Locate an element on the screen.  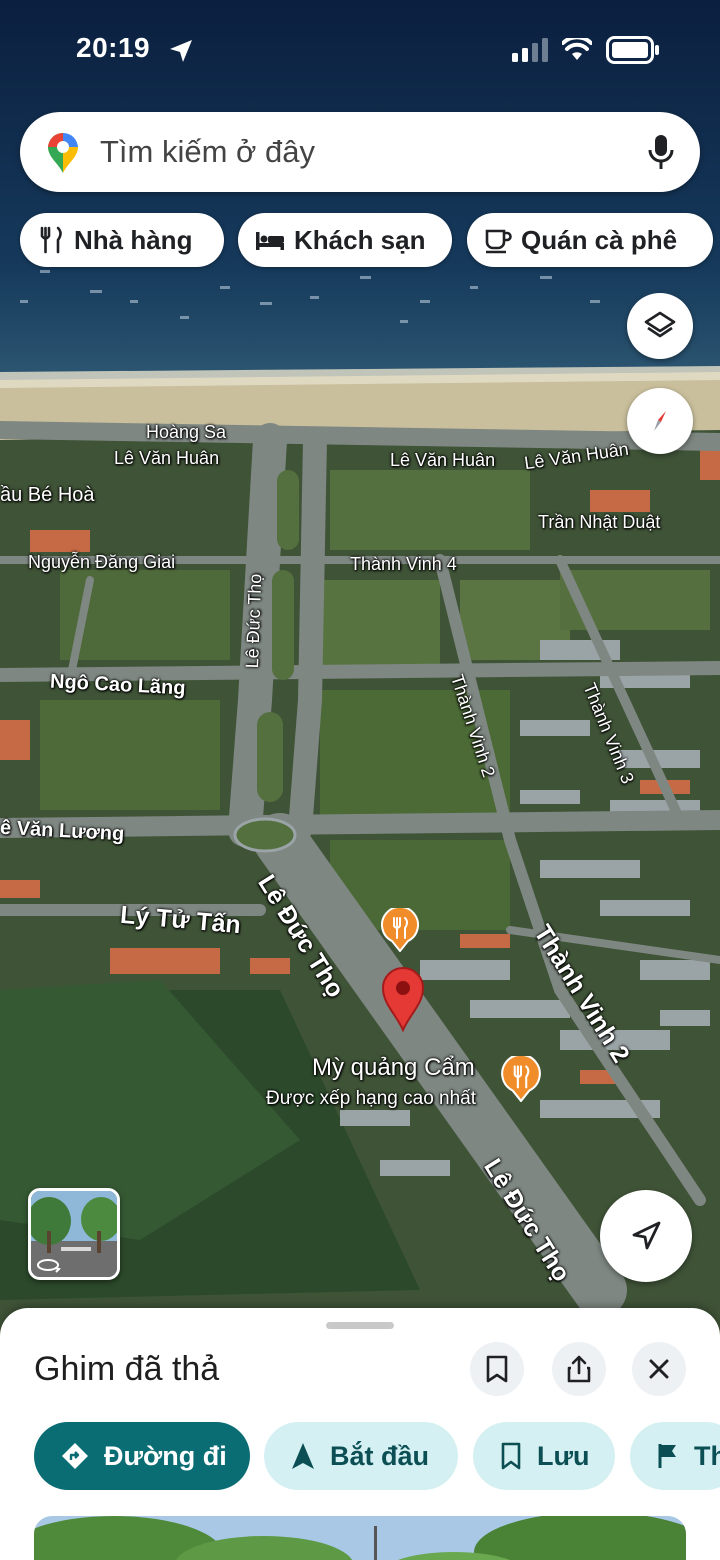
chip-label: Quán cà phê is located at coordinates (599, 239).